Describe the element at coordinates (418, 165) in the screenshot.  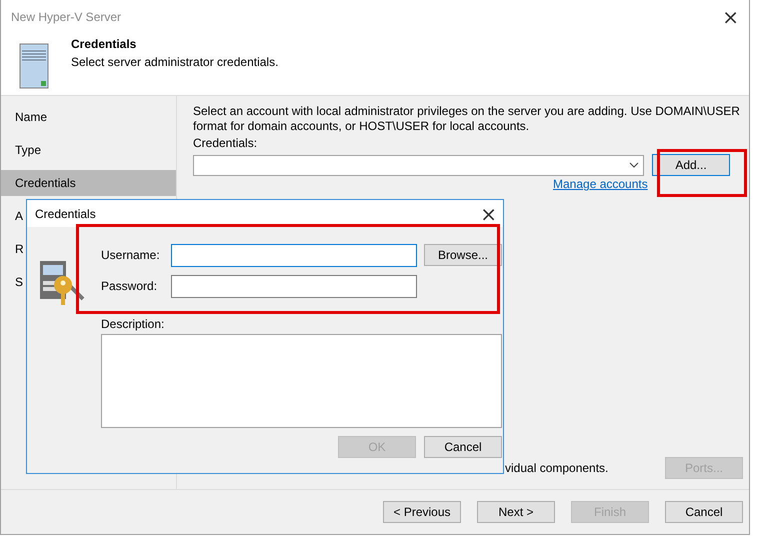
I see `credentials-dropdown` at that location.